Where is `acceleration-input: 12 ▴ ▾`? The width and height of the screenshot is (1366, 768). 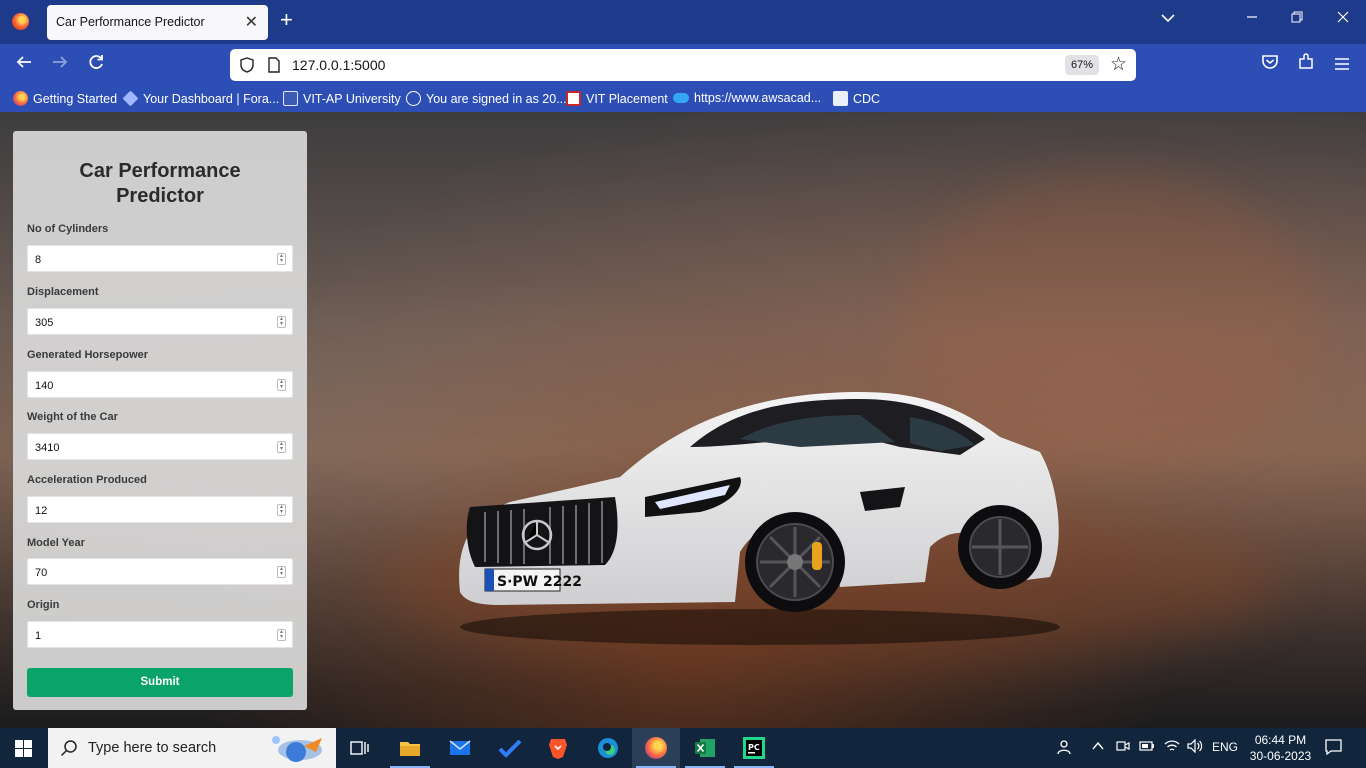 acceleration-input: 12 ▴ ▾ is located at coordinates (160, 509).